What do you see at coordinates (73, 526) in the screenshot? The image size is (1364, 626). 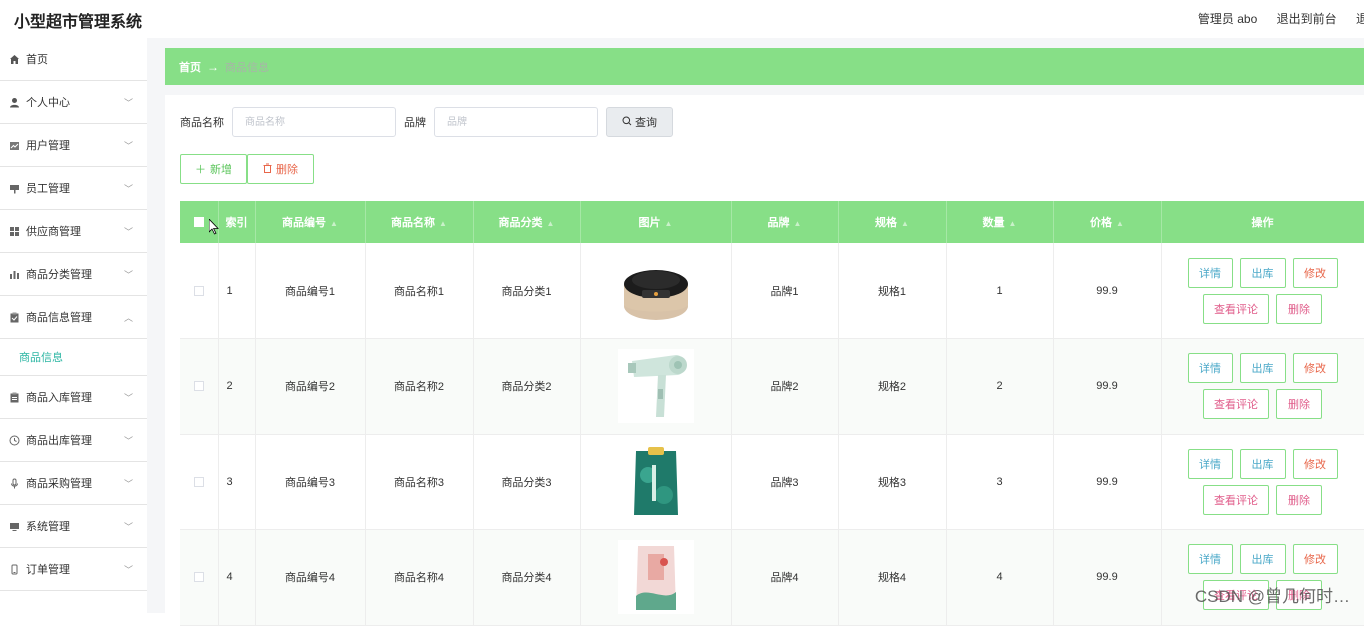 I see `sidebar-item-system: 系统管理 ﹀` at bounding box center [73, 526].